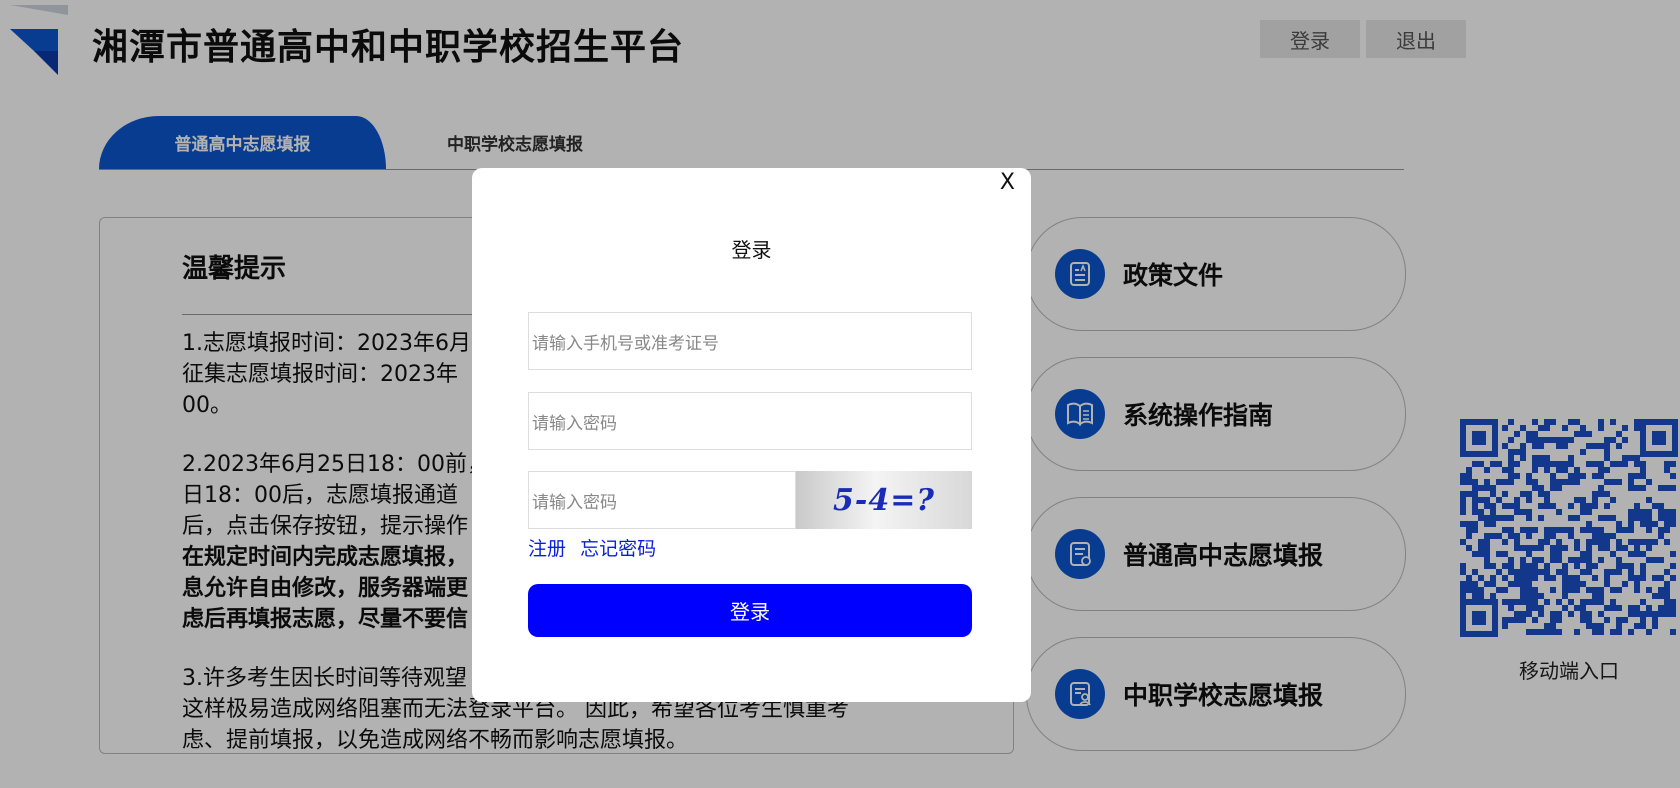 This screenshot has height=788, width=1680. What do you see at coordinates (1007, 182) in the screenshot?
I see `close-button: X` at bounding box center [1007, 182].